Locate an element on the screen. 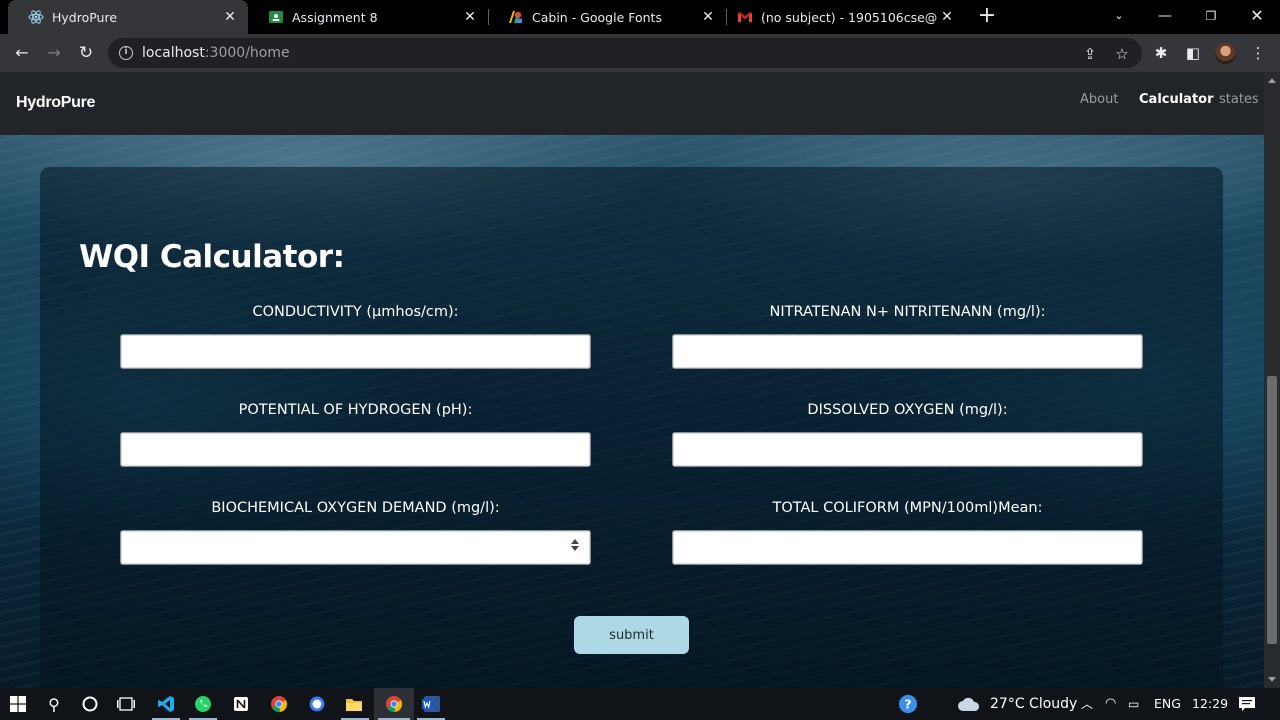 This screenshot has width=1280, height=720. nav-link-states: states is located at coordinates (1239, 99).